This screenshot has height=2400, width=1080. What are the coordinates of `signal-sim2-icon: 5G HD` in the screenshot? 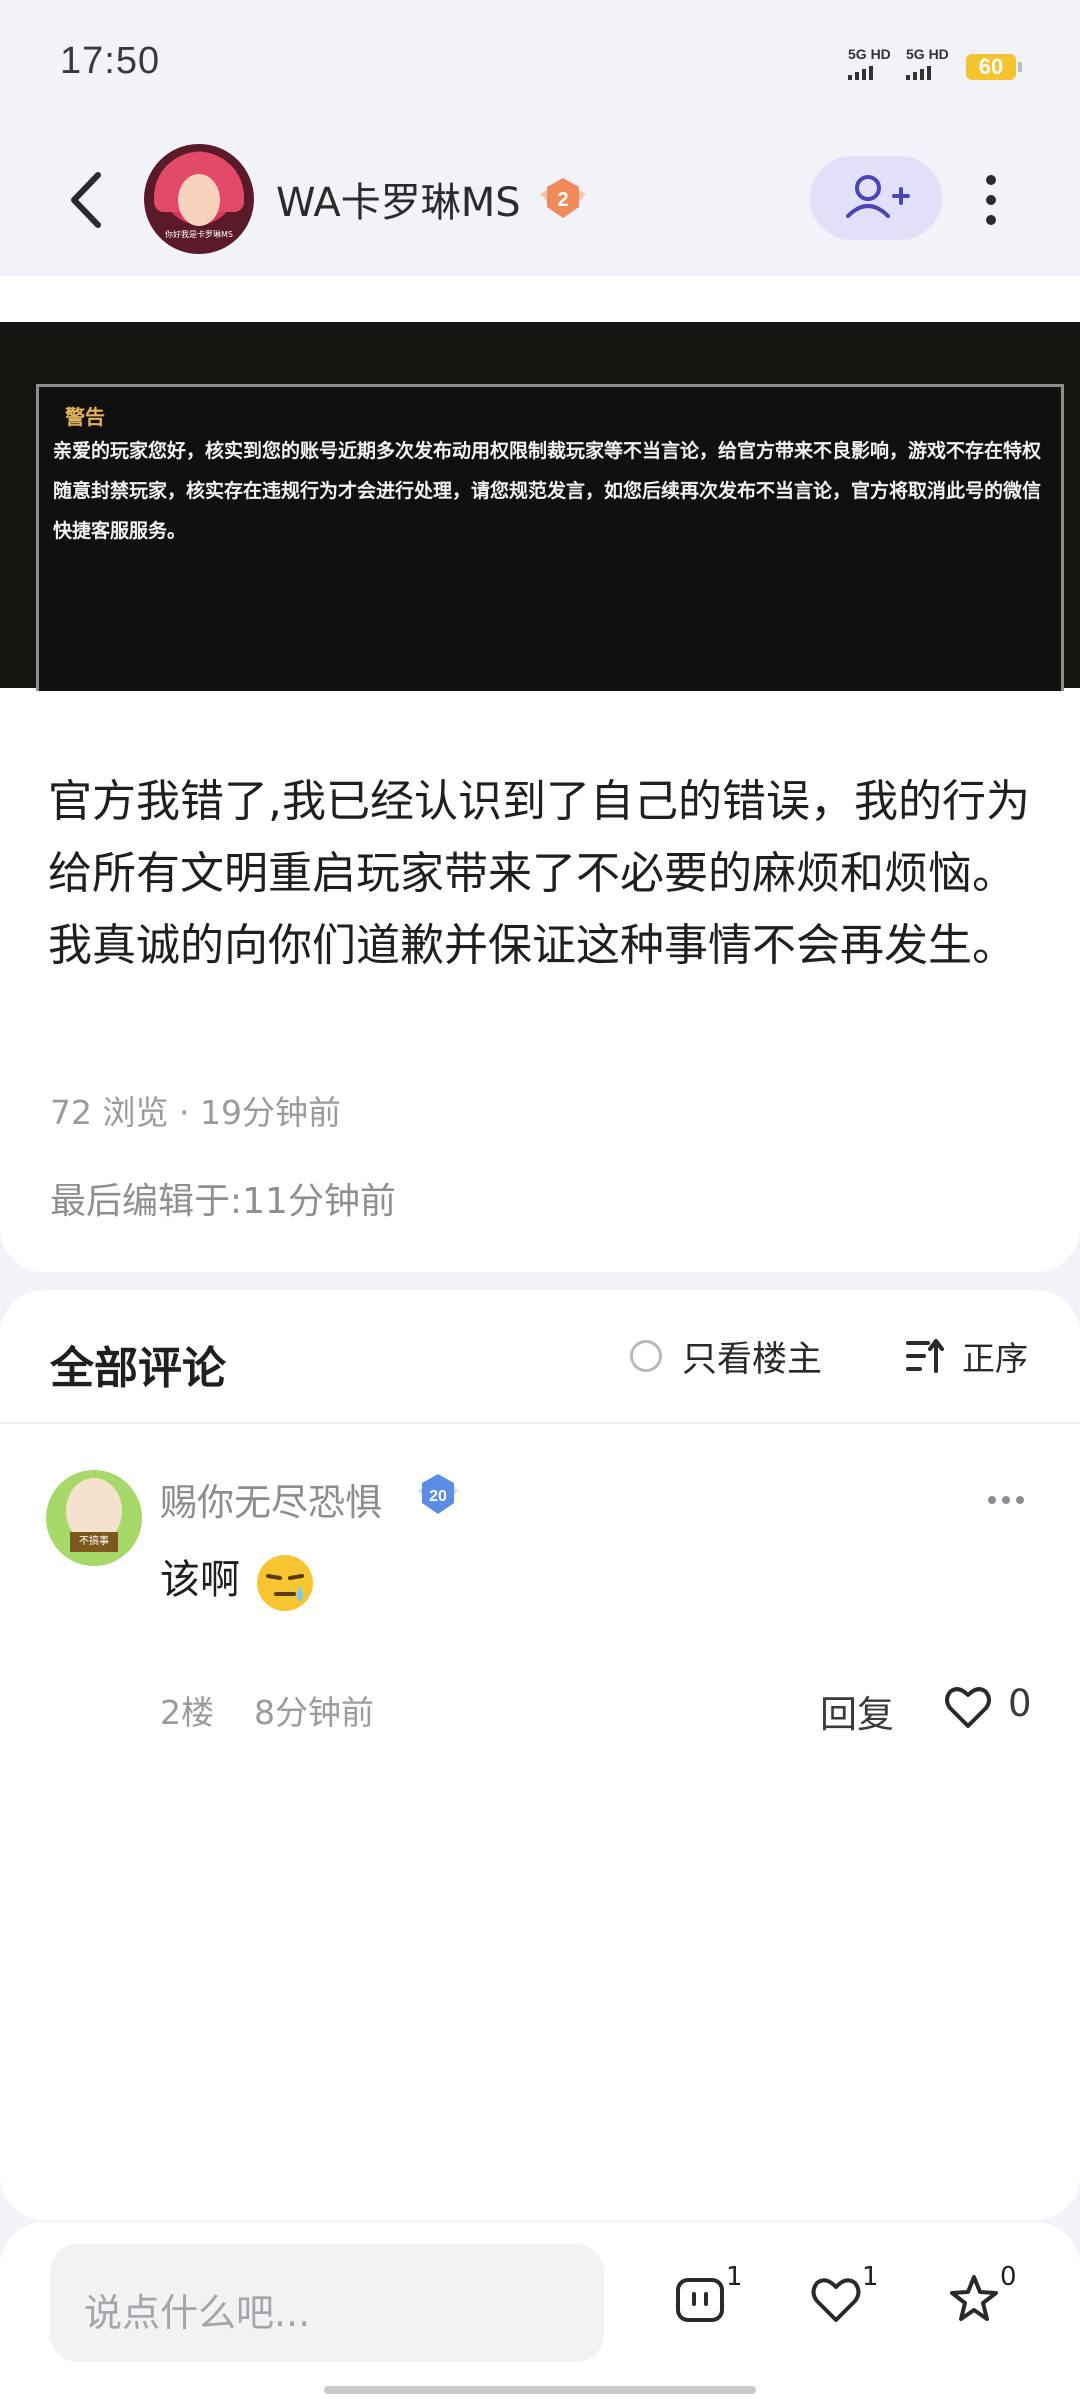 It's located at (927, 63).